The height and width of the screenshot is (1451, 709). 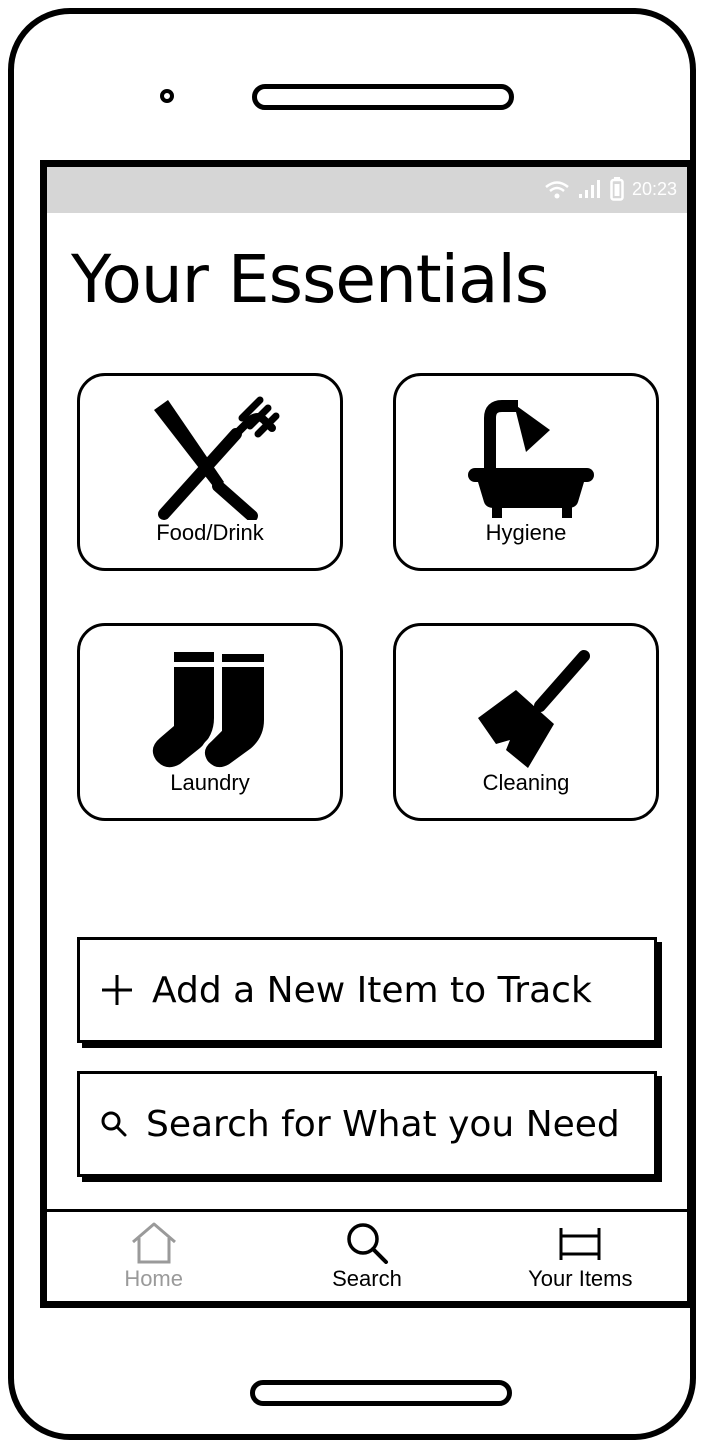 I want to click on status-icons: 20:23, so click(x=610, y=189).